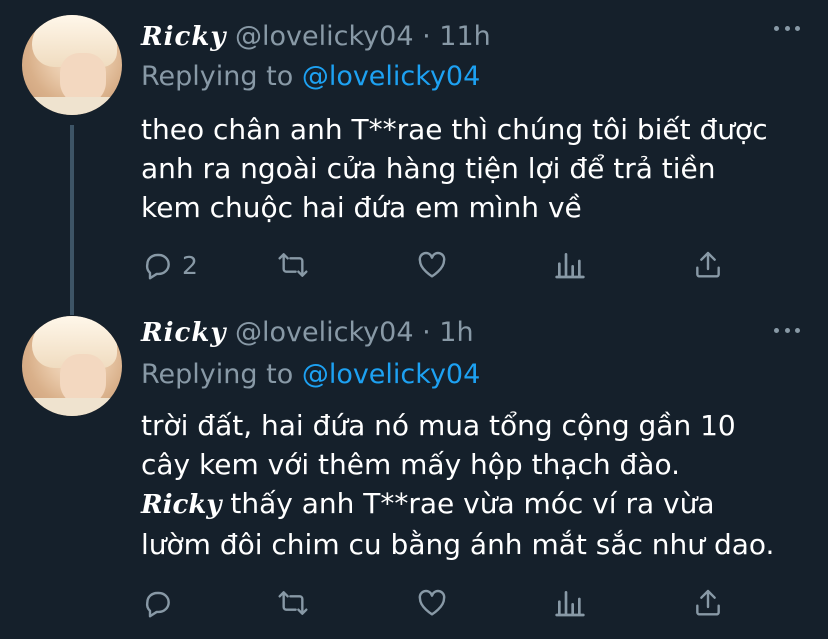 The height and width of the screenshot is (639, 828). I want to click on thread-line, so click(72, 220).